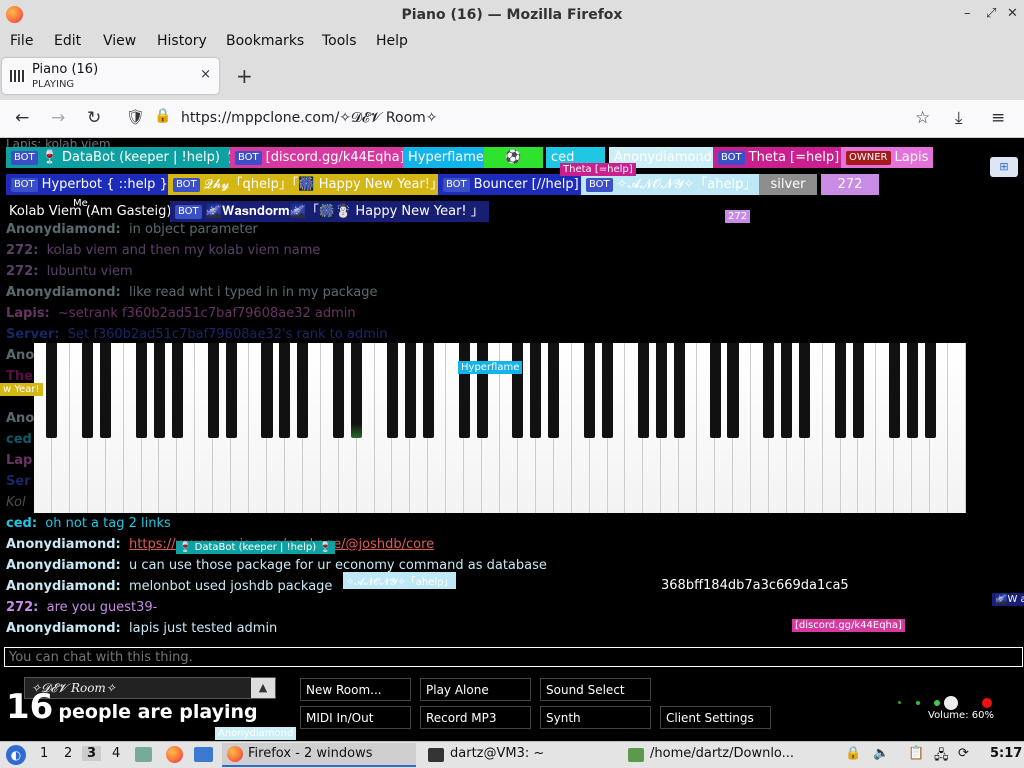  I want to click on workspace-2: 2, so click(68, 753).